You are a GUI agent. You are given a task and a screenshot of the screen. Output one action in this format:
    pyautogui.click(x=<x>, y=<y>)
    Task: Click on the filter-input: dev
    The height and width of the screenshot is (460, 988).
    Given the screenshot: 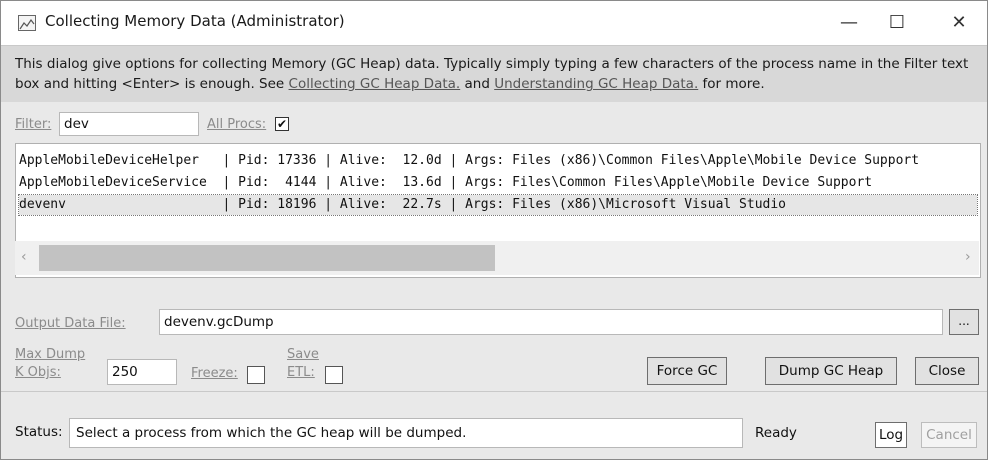 What is the action you would take?
    pyautogui.click(x=129, y=124)
    